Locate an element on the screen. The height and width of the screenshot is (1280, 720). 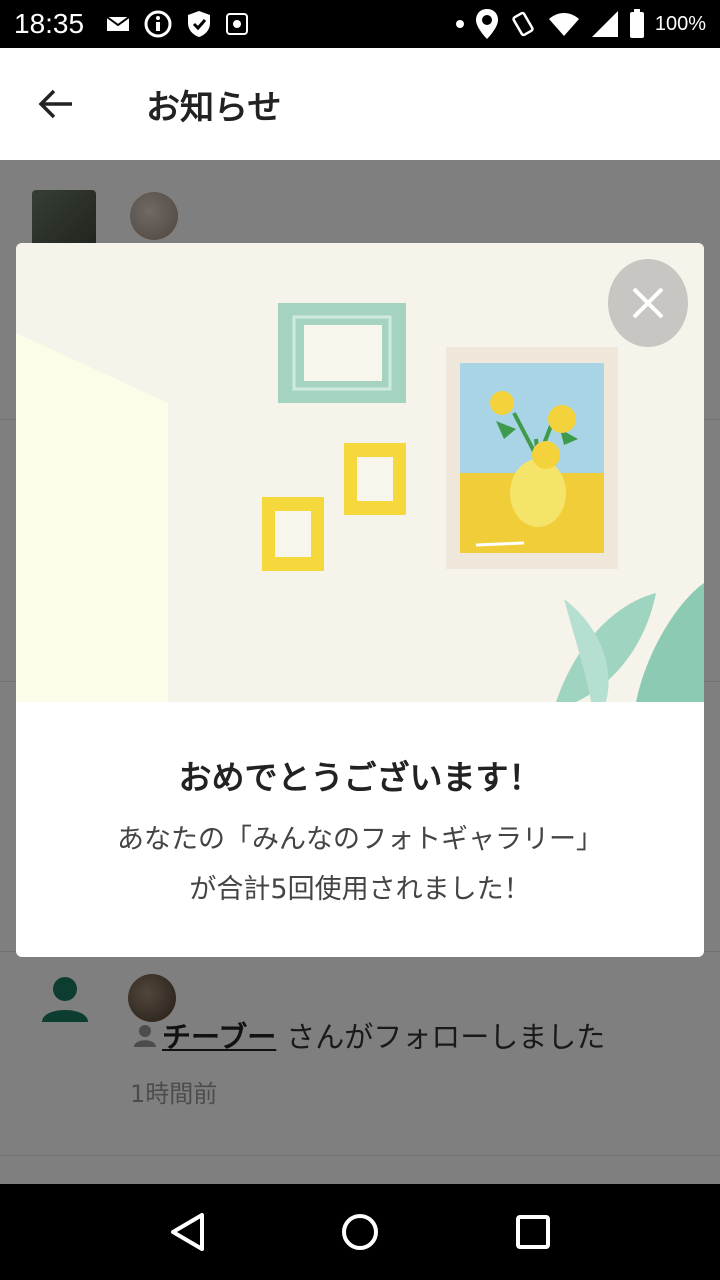
status-time: 18:35 is located at coordinates (49, 23).